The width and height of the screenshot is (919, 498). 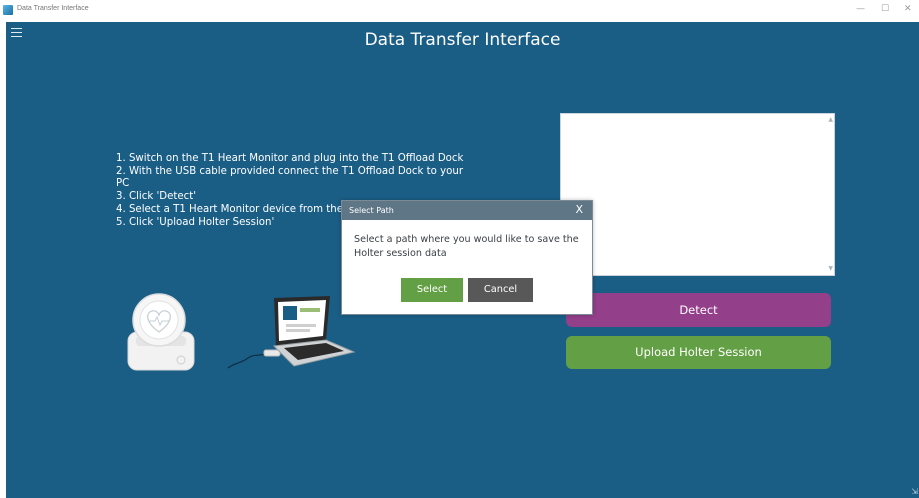 What do you see at coordinates (8, 10) in the screenshot?
I see `app-icon` at bounding box center [8, 10].